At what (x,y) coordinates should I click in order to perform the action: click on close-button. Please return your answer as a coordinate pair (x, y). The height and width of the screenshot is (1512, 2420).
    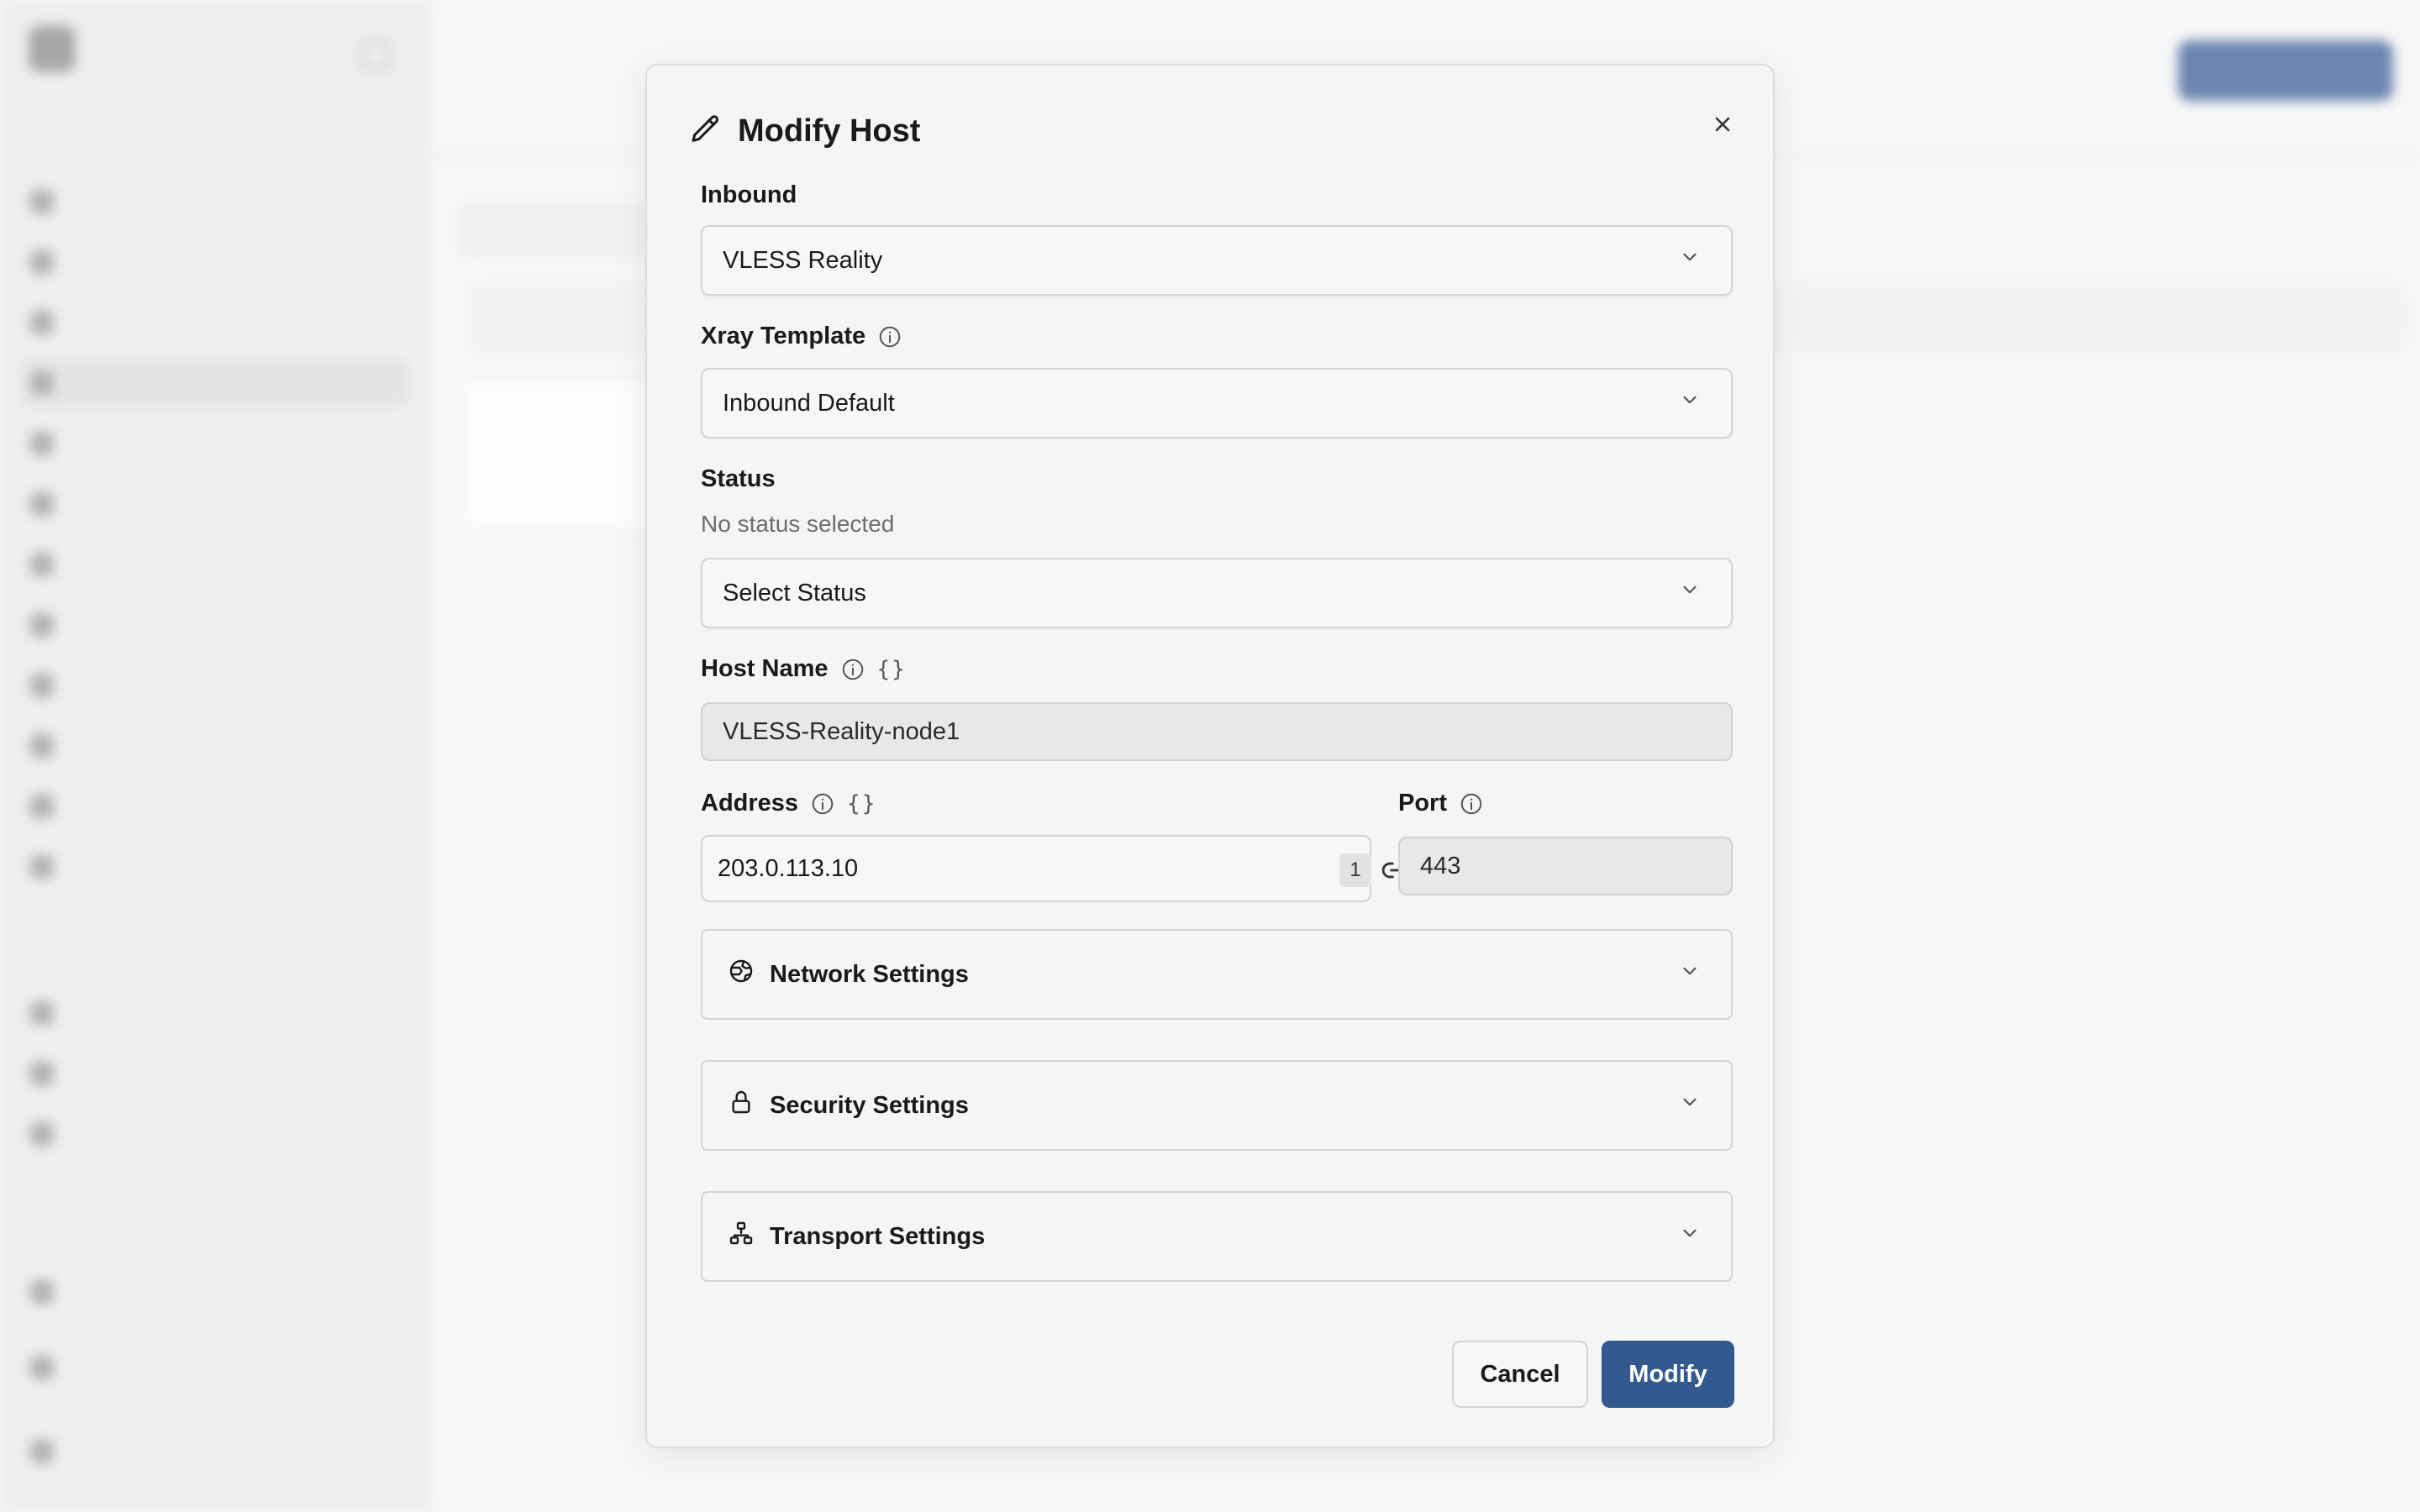
    Looking at the image, I should click on (1723, 126).